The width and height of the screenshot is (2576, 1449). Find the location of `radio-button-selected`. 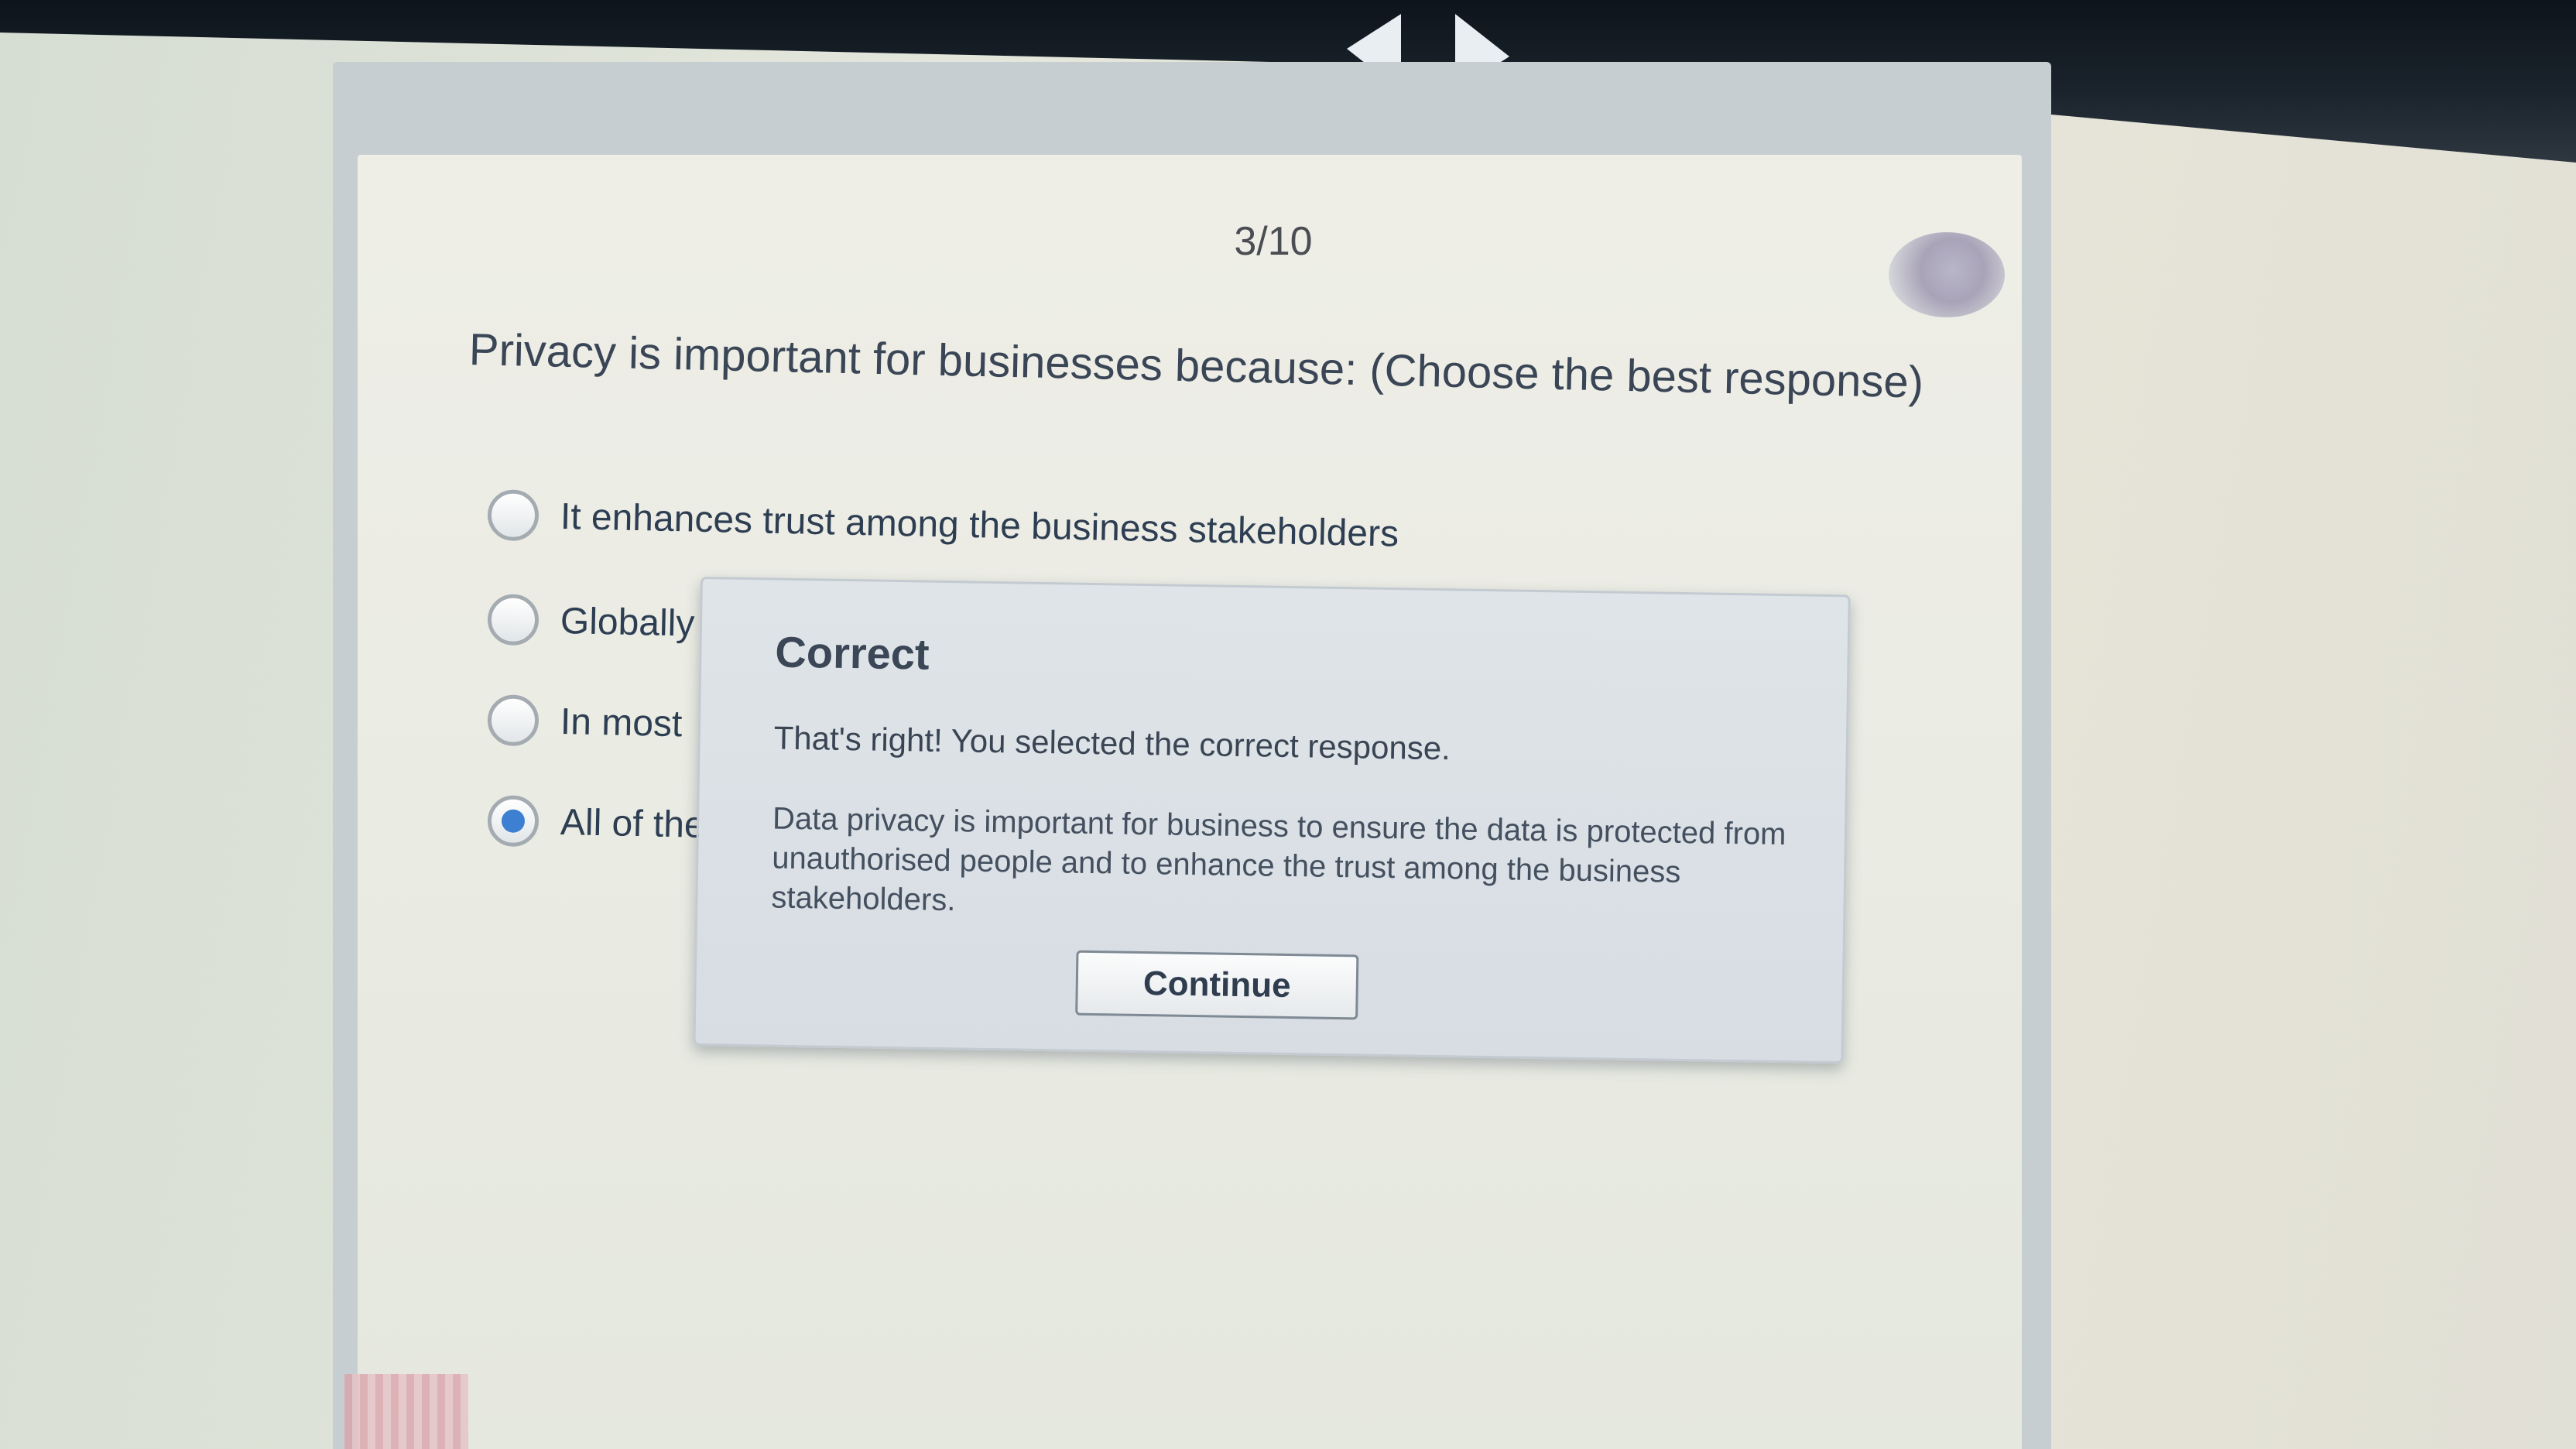

radio-button-selected is located at coordinates (513, 821).